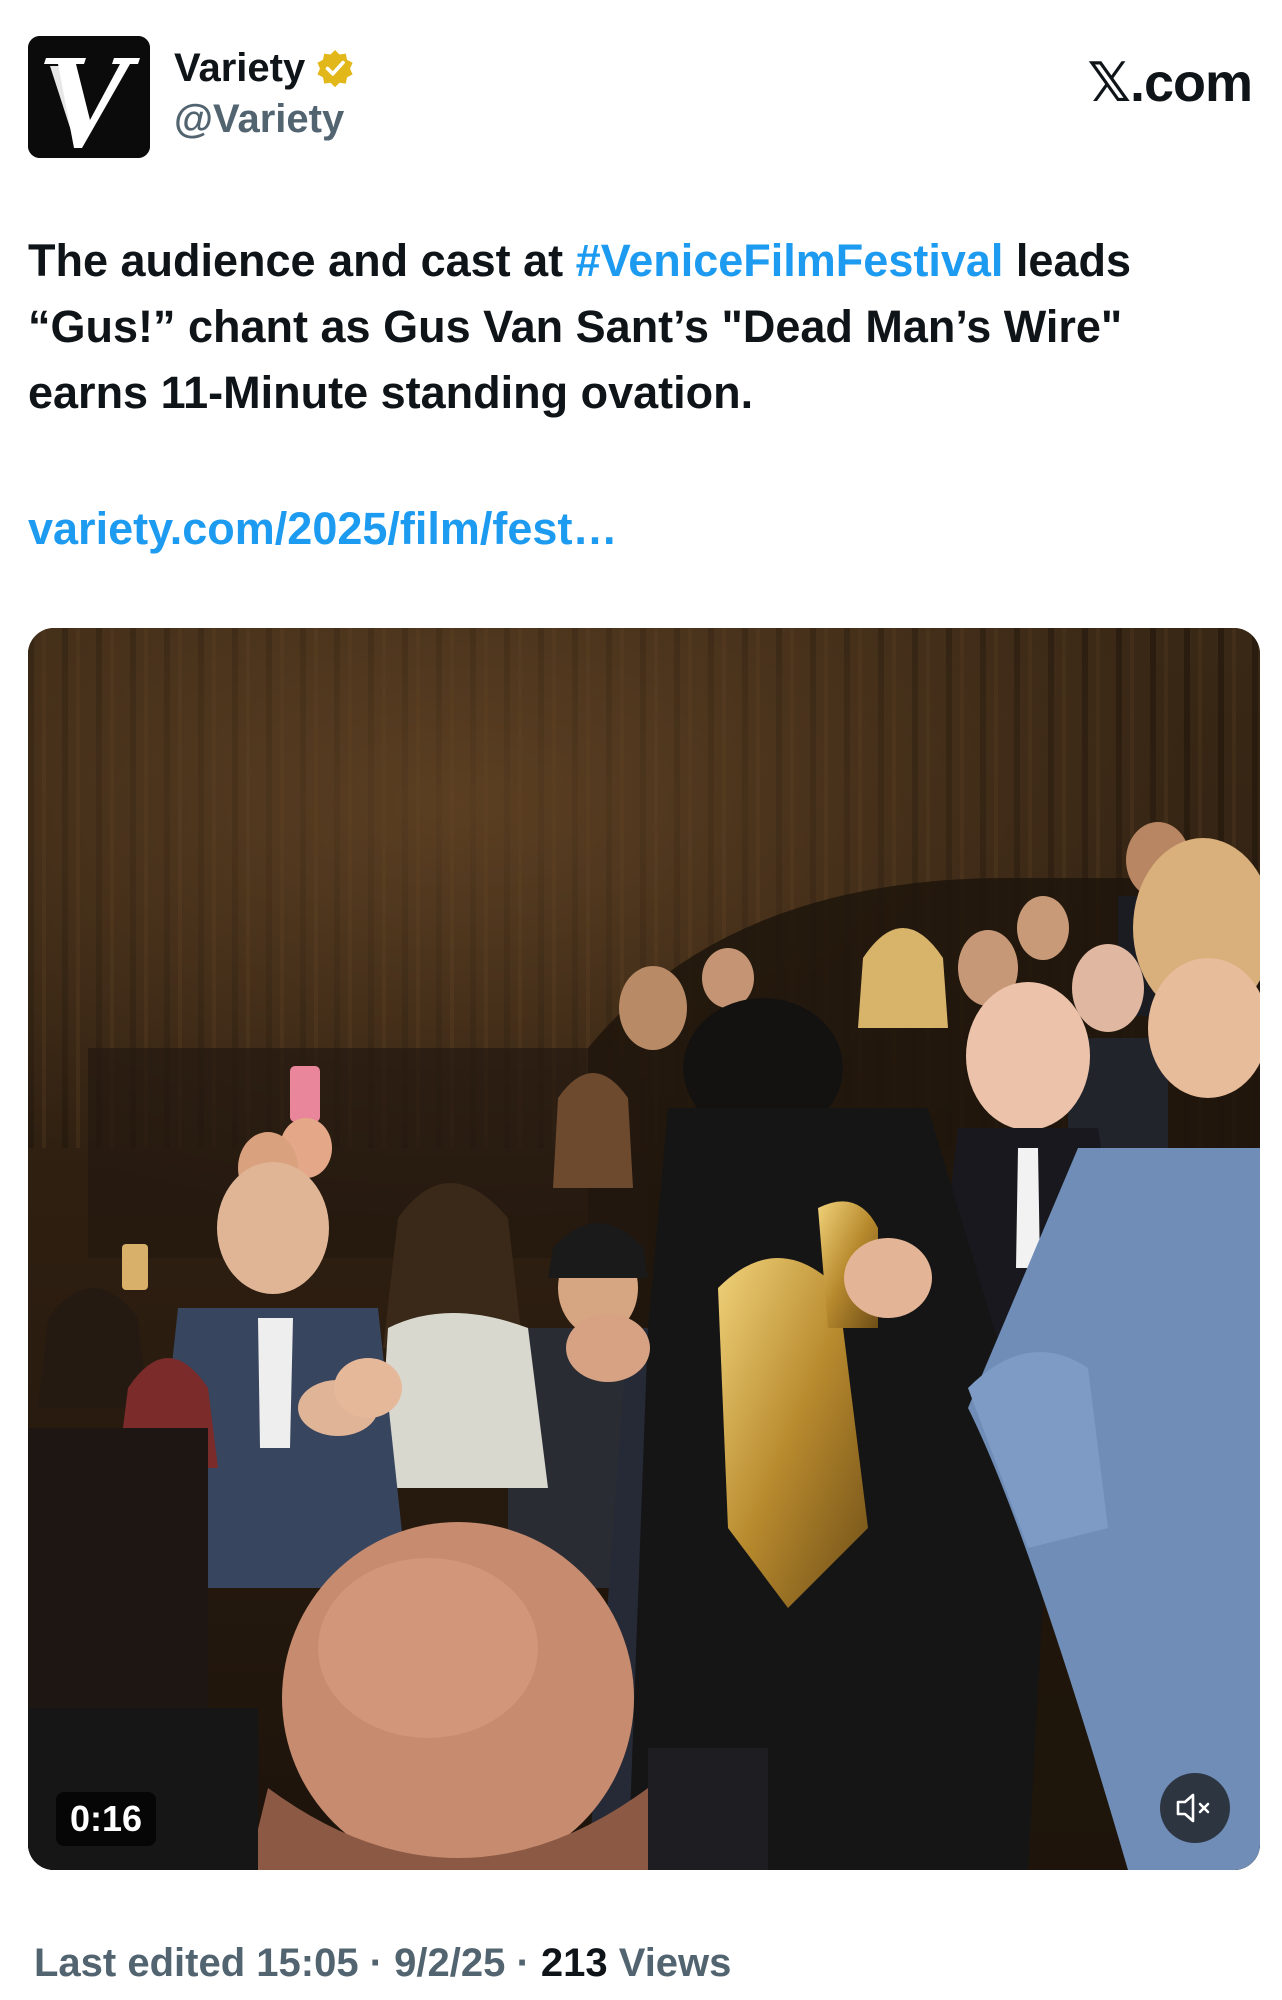  What do you see at coordinates (269, 1963) in the screenshot?
I see `edited-timestamp: Last edited 15:05 · 9/2/25` at bounding box center [269, 1963].